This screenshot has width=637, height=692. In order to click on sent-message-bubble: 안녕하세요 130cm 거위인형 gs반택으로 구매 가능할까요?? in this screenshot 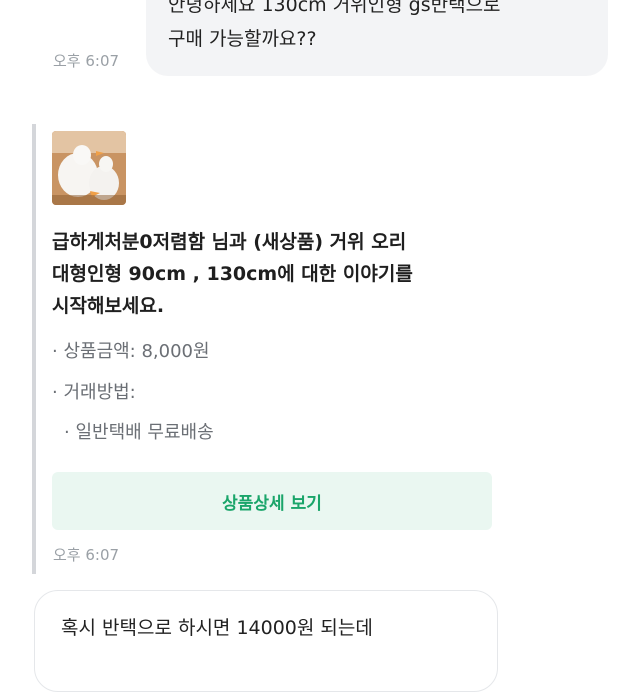, I will do `click(377, 38)`.